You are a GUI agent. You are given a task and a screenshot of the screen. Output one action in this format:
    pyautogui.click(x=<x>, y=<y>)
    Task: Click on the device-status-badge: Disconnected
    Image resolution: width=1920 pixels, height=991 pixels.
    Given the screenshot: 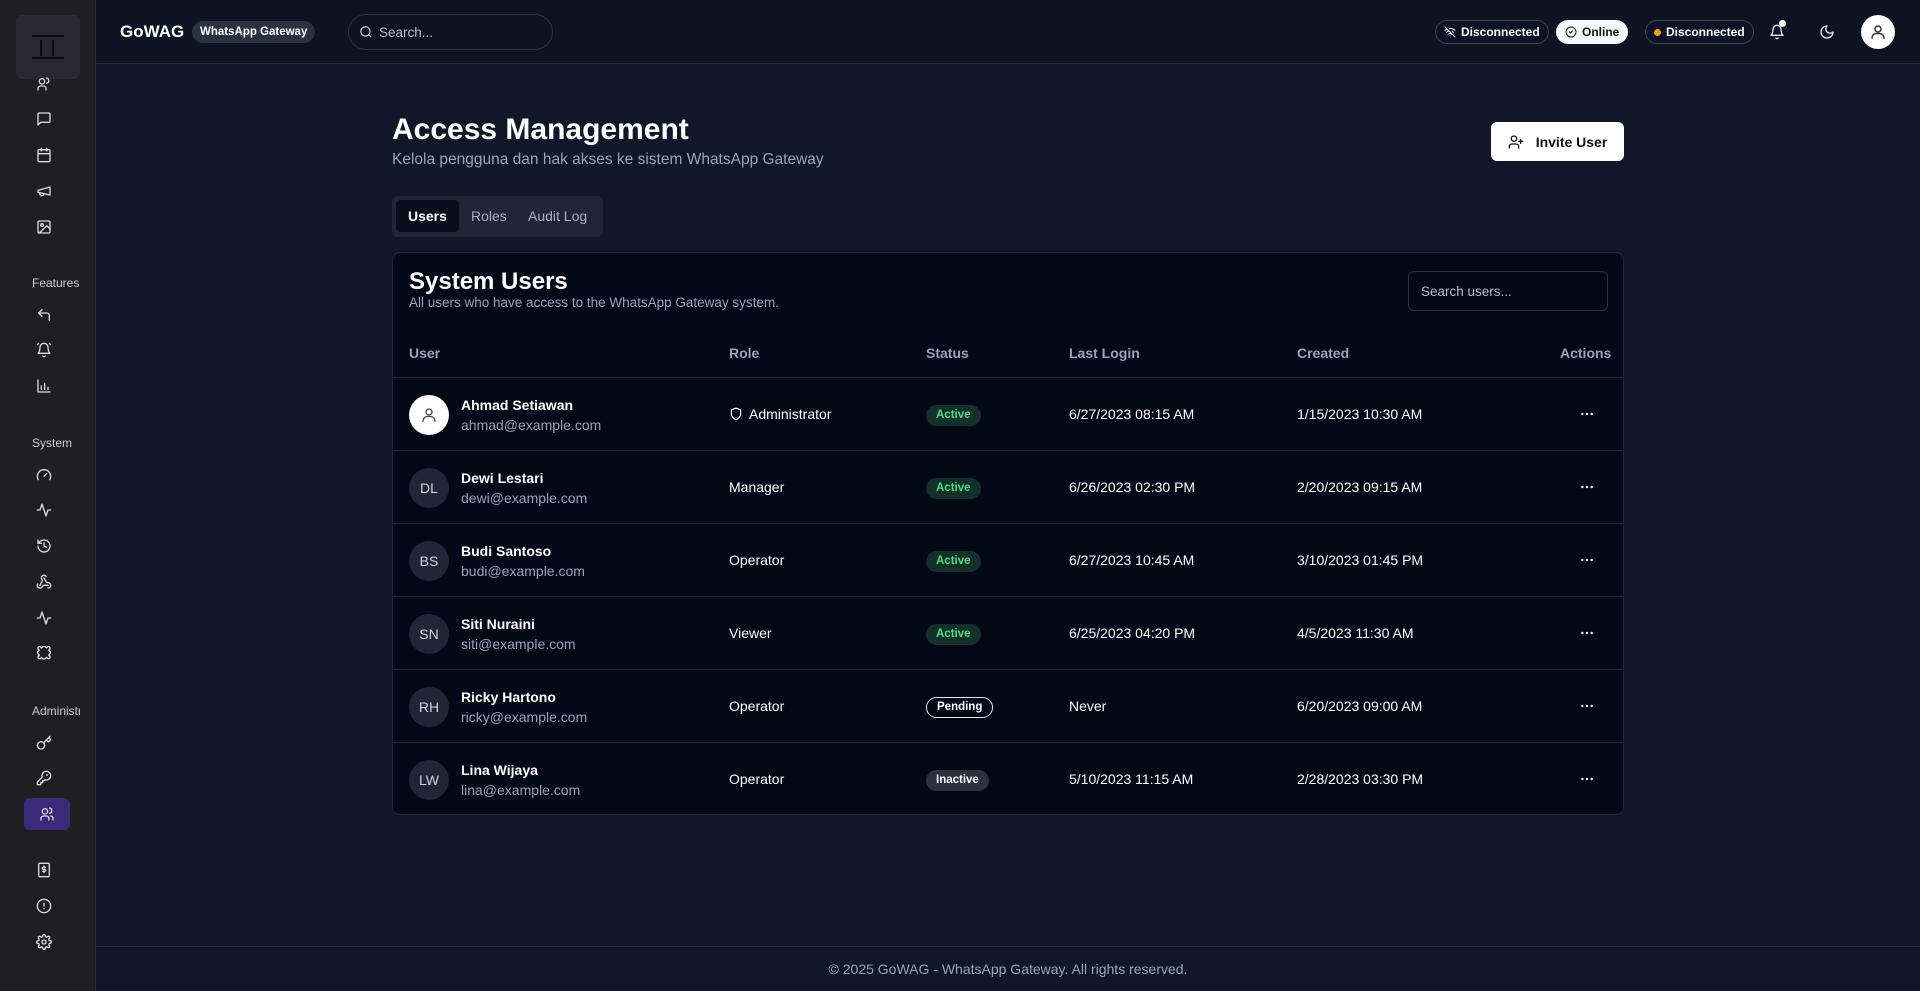 What is the action you would take?
    pyautogui.click(x=1699, y=32)
    